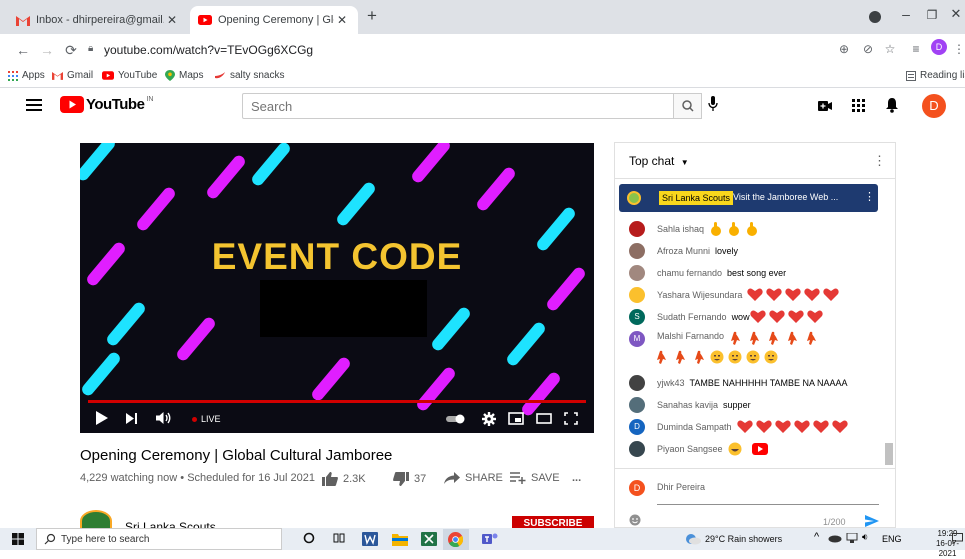  I want to click on search-button, so click(688, 106).